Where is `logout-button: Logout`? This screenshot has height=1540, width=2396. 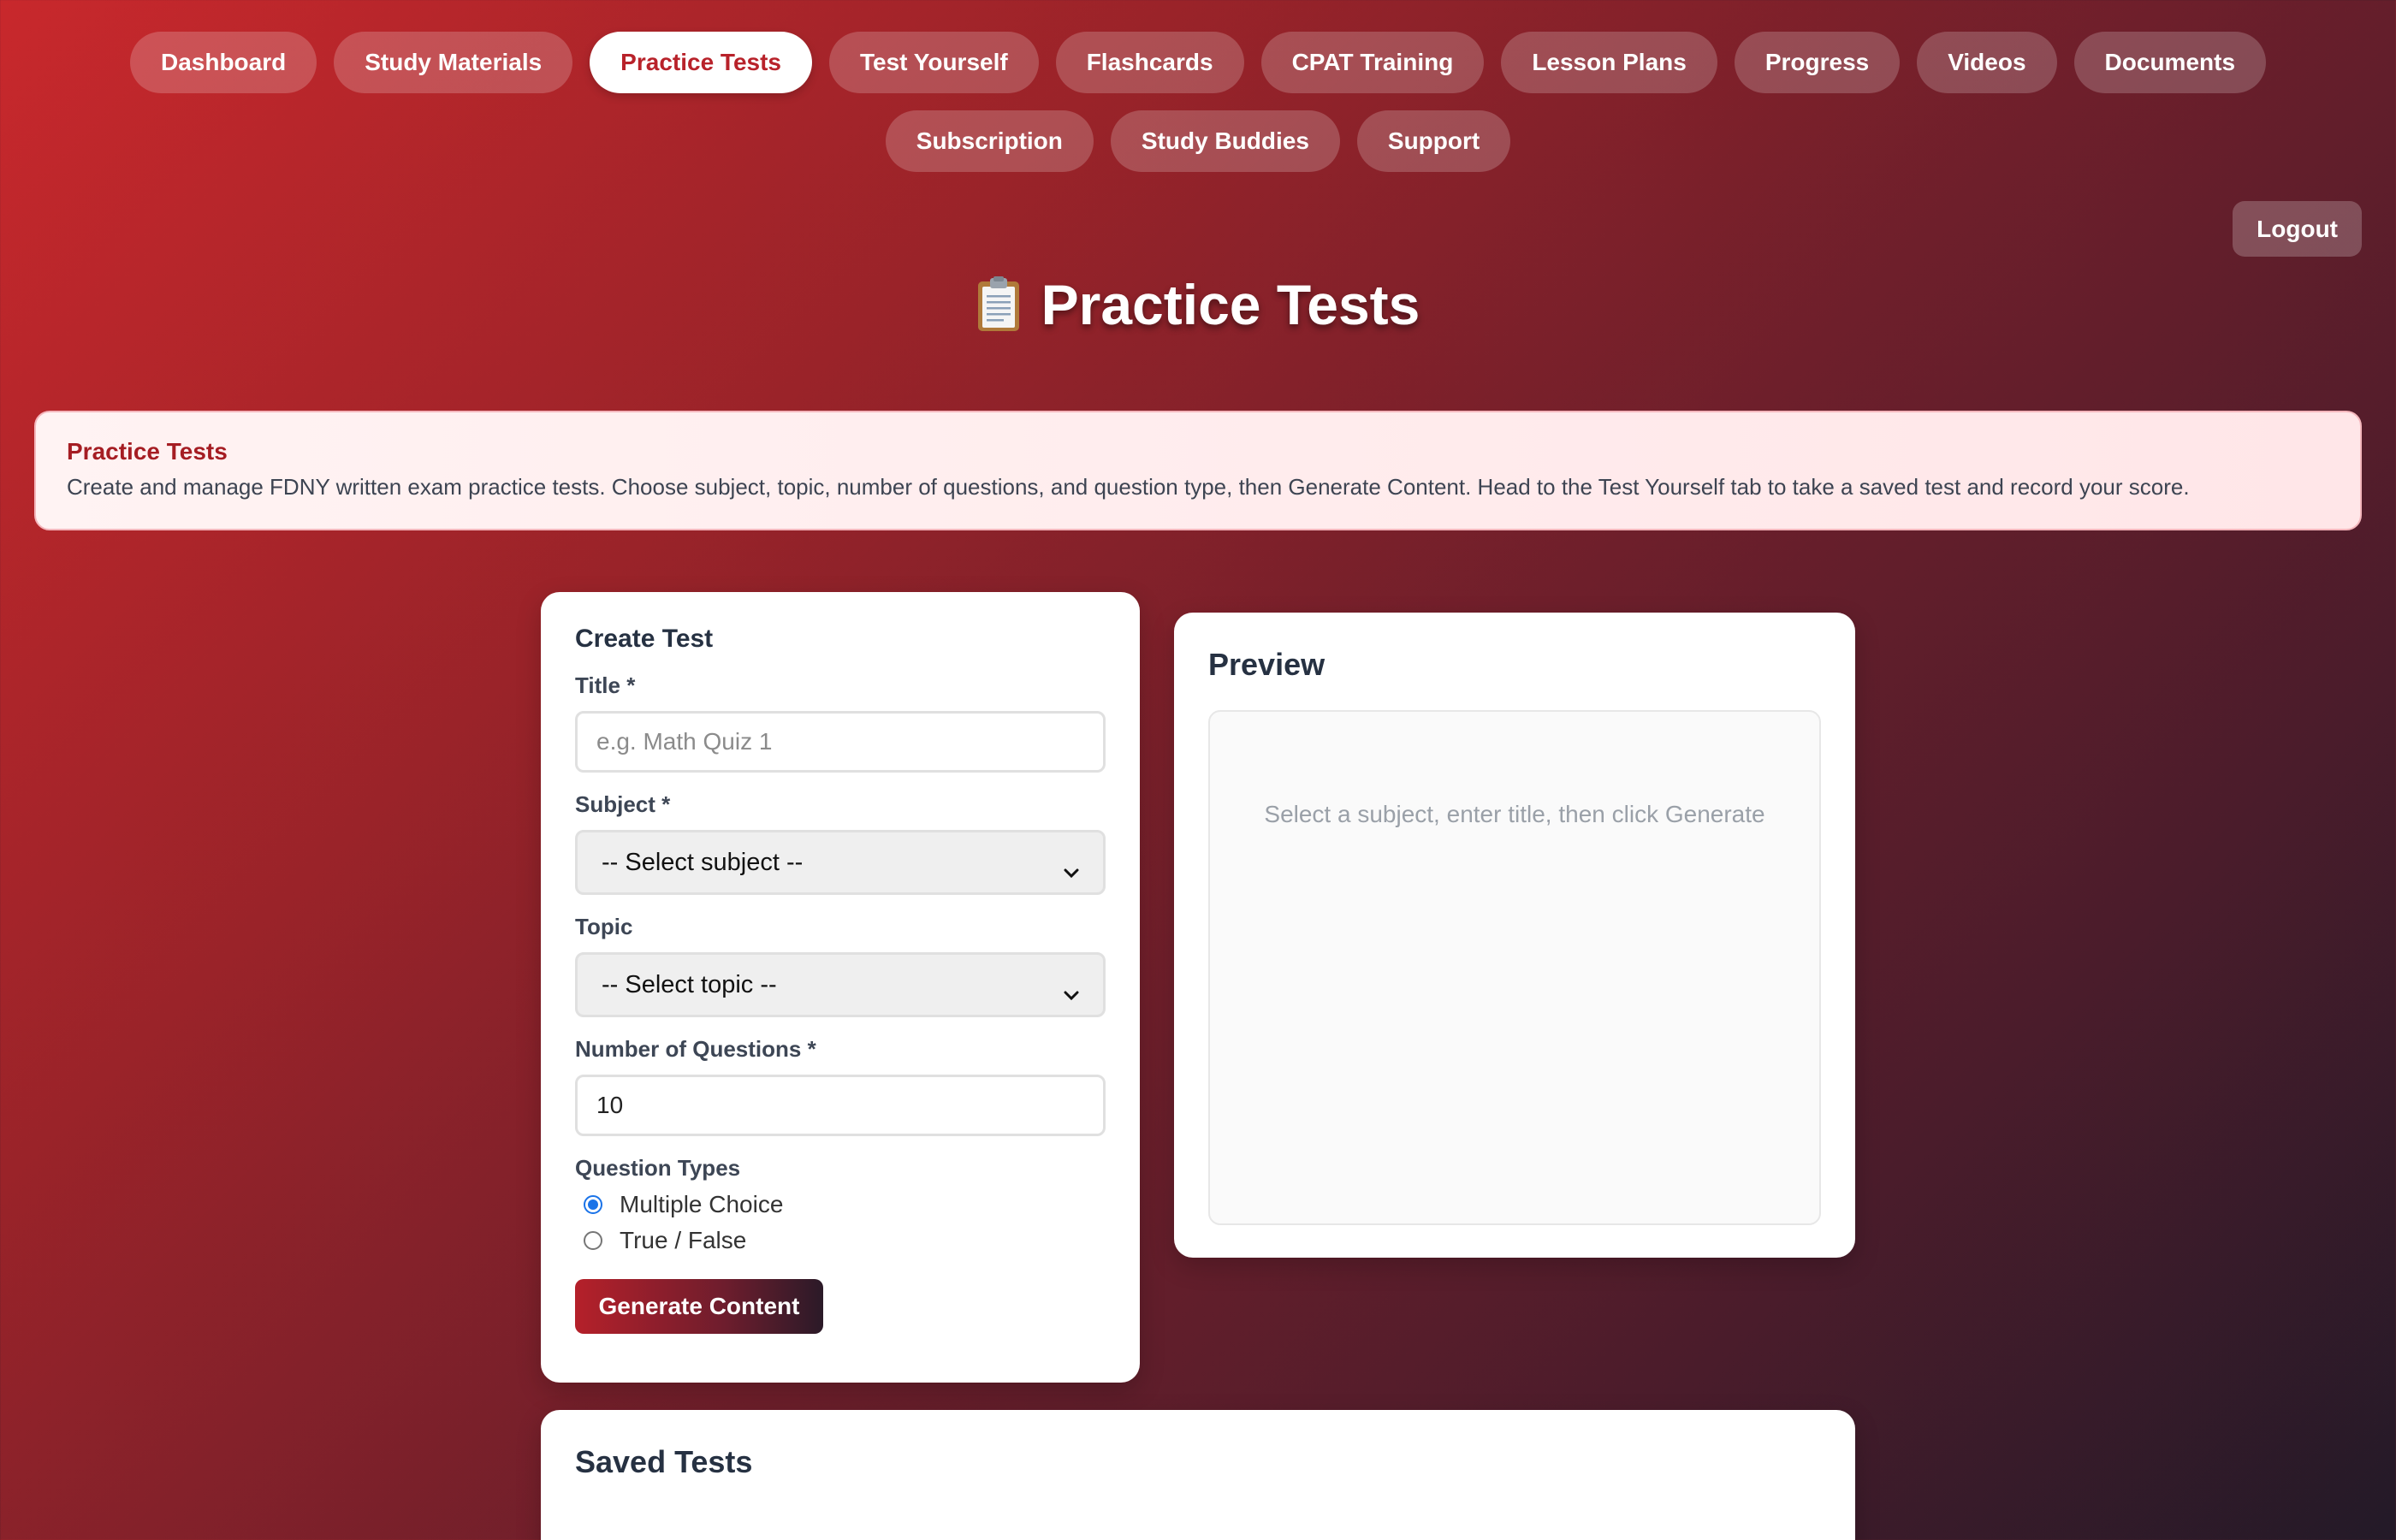 logout-button: Logout is located at coordinates (2297, 229).